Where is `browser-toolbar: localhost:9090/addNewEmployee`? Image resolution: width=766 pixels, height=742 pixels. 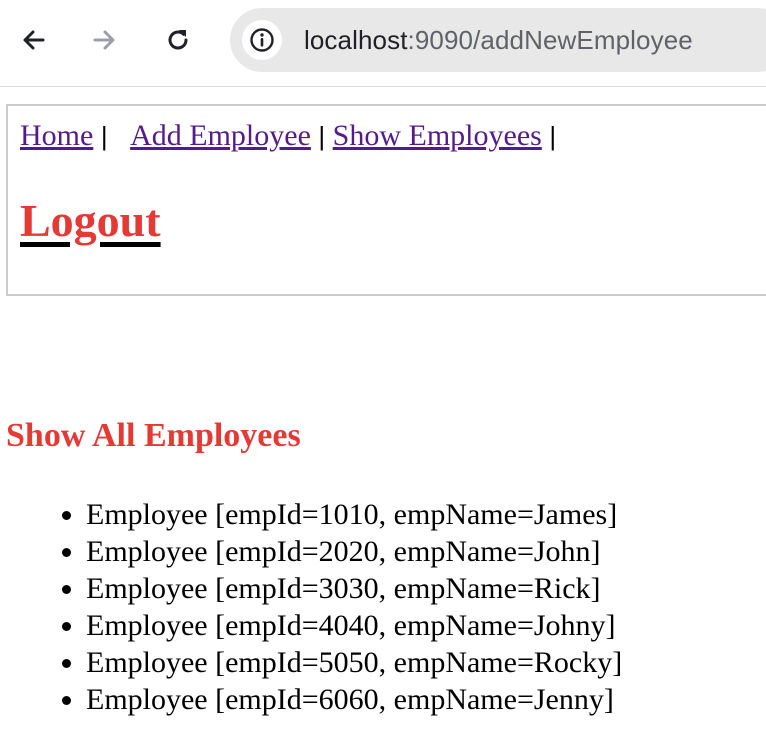 browser-toolbar: localhost:9090/addNewEmployee is located at coordinates (383, 43).